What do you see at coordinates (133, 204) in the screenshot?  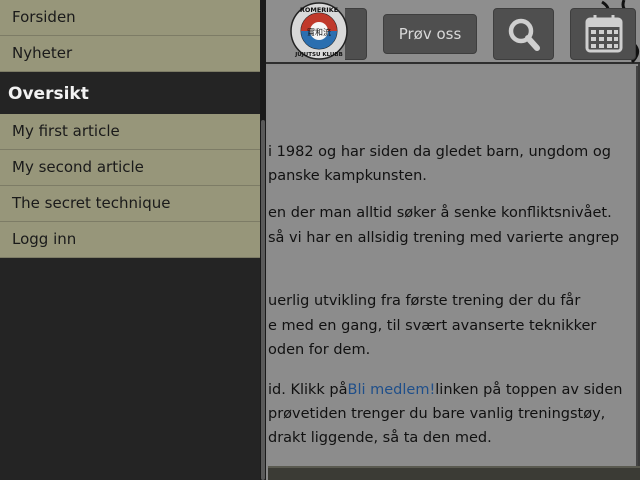 I see `sidebar-item-secret-technique: The secret technique` at bounding box center [133, 204].